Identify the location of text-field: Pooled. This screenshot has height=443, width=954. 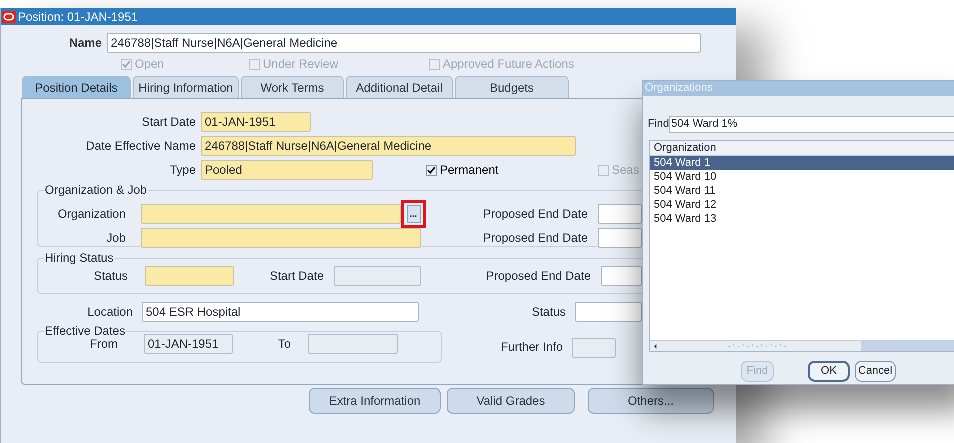
(287, 170).